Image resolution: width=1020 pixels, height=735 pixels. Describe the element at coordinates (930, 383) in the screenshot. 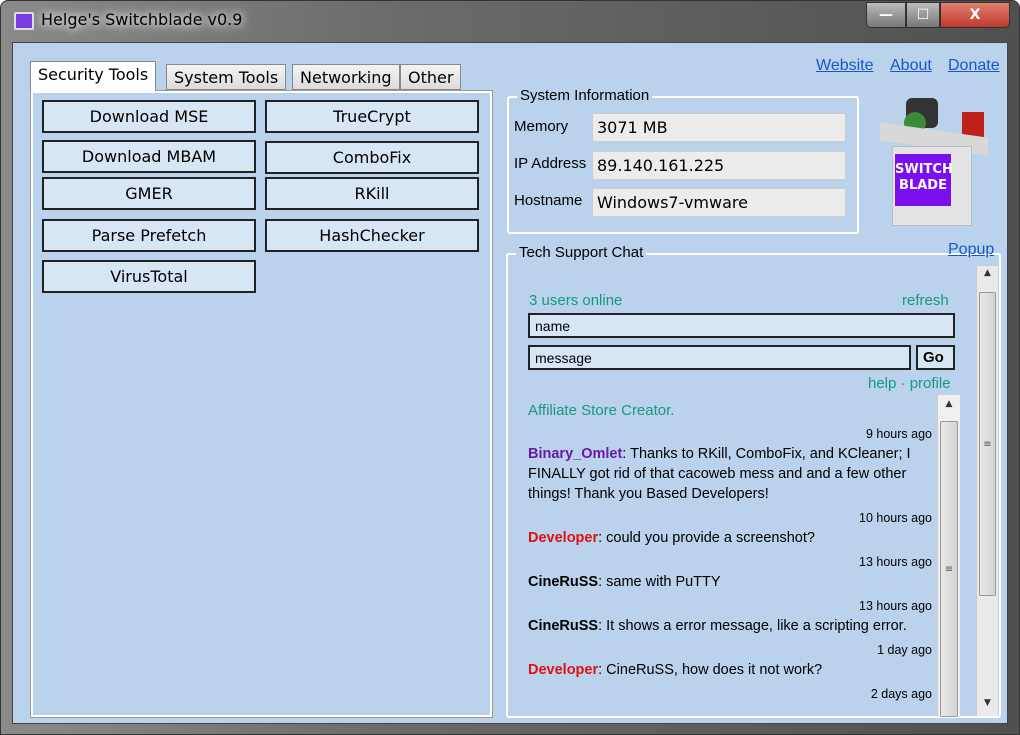

I see `profile-link: profile` at that location.